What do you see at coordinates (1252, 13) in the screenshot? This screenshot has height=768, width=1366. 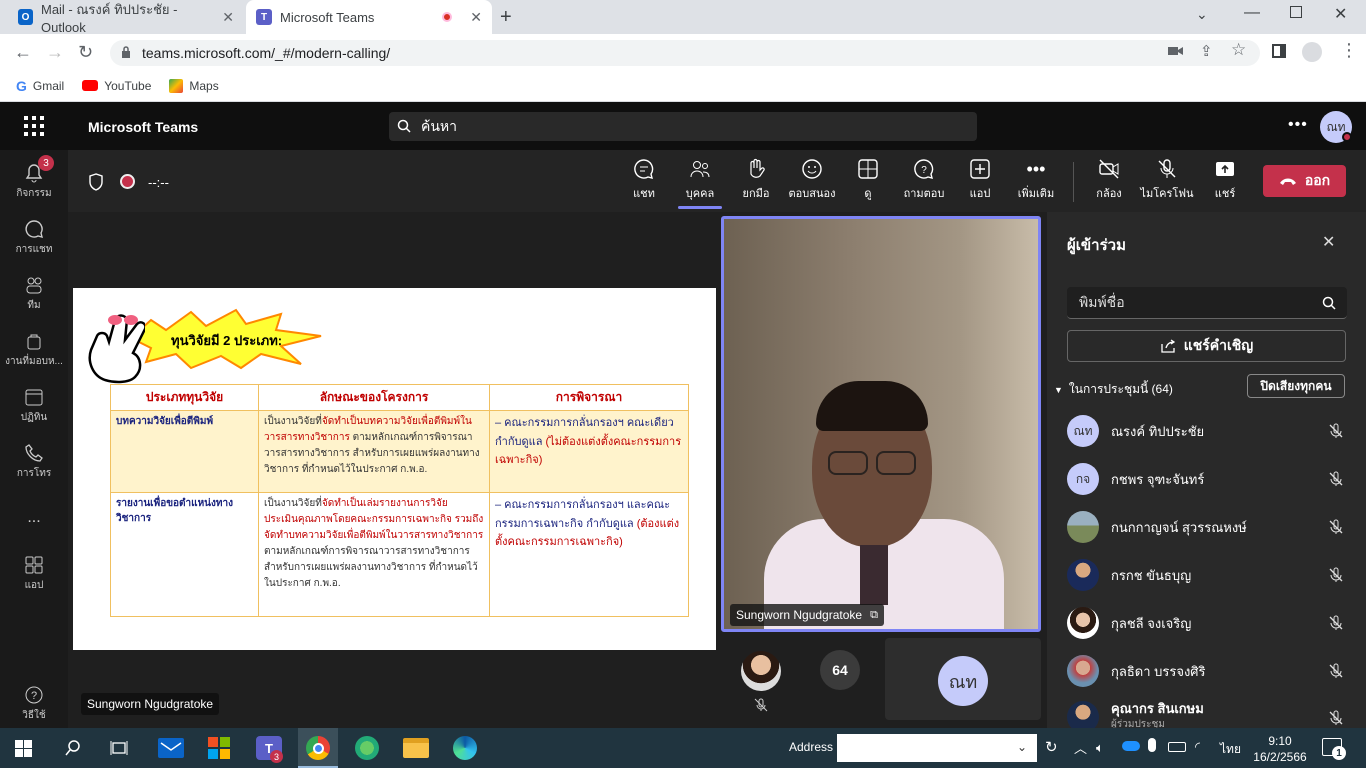 I see `minimize-icon: —` at bounding box center [1252, 13].